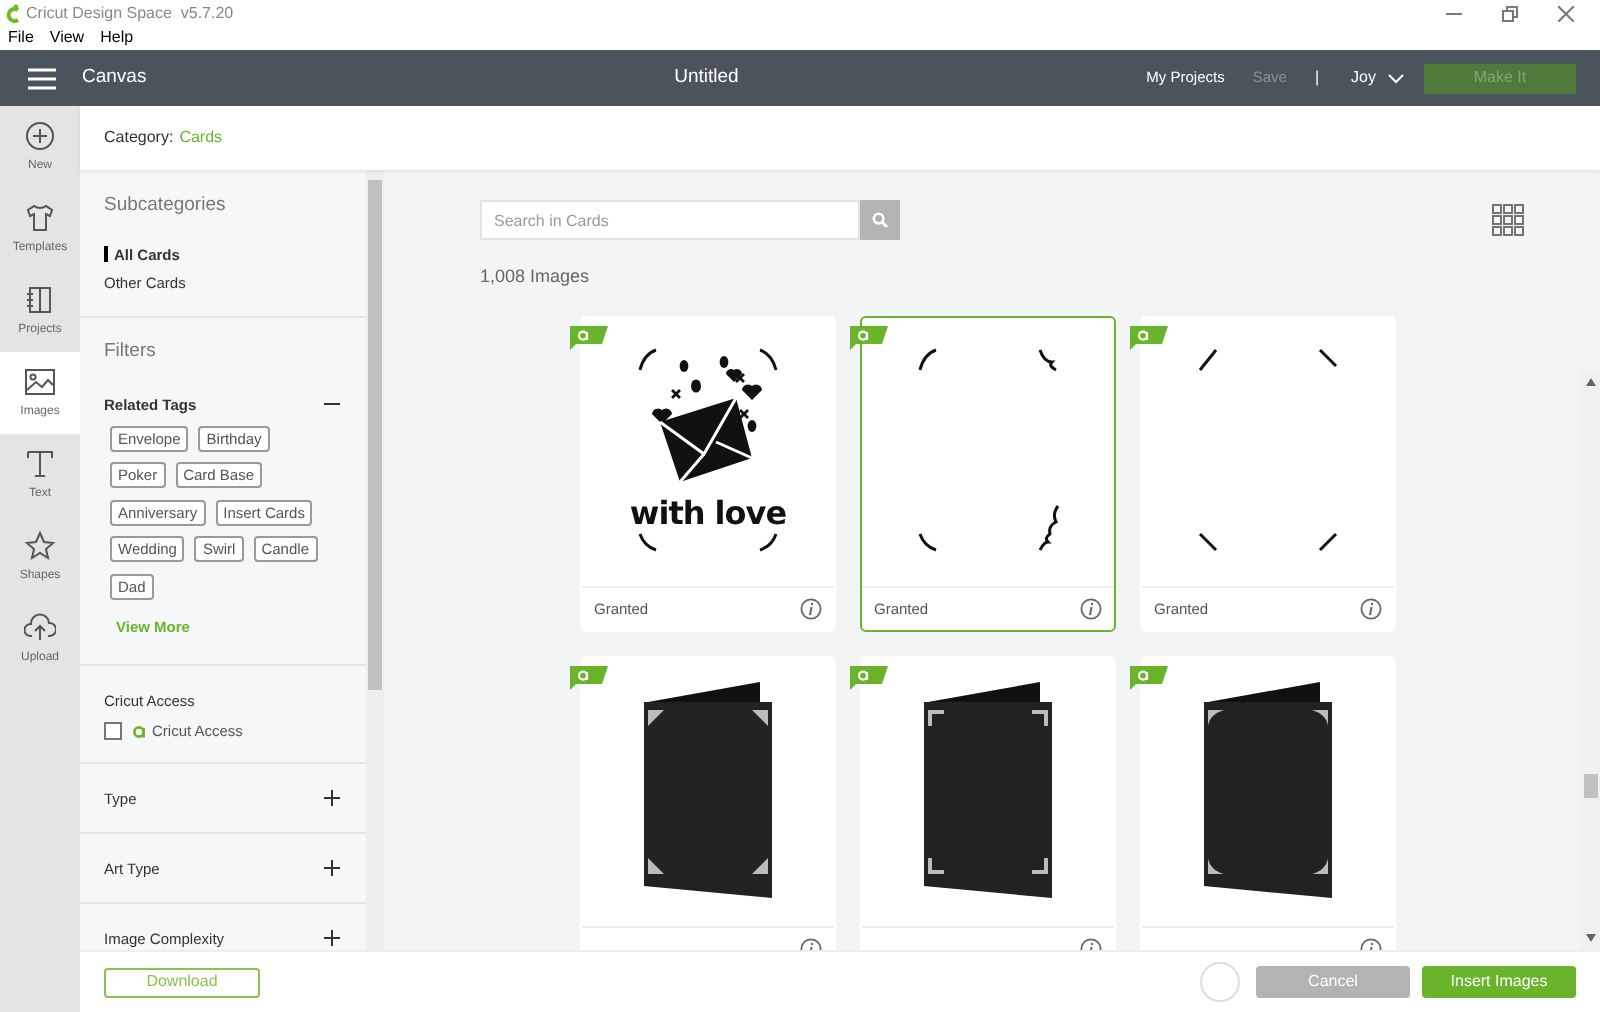 Image resolution: width=1600 pixels, height=1012 pixels. What do you see at coordinates (1590, 938) in the screenshot?
I see `scroll-down-icon` at bounding box center [1590, 938].